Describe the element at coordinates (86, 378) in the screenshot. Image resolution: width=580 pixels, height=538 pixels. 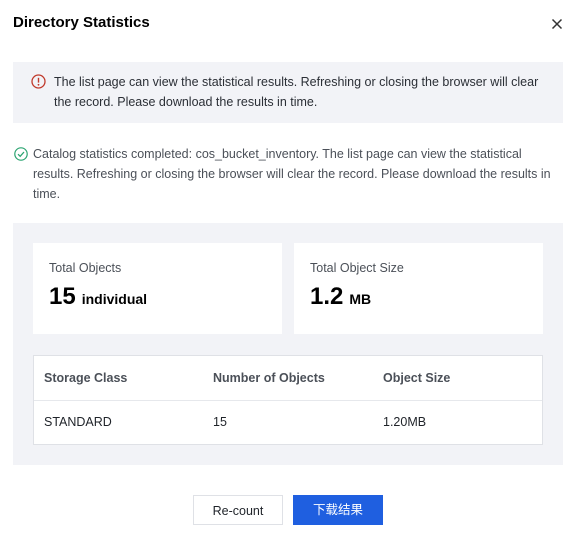
I see `header-storage-class: Storage Class` at that location.